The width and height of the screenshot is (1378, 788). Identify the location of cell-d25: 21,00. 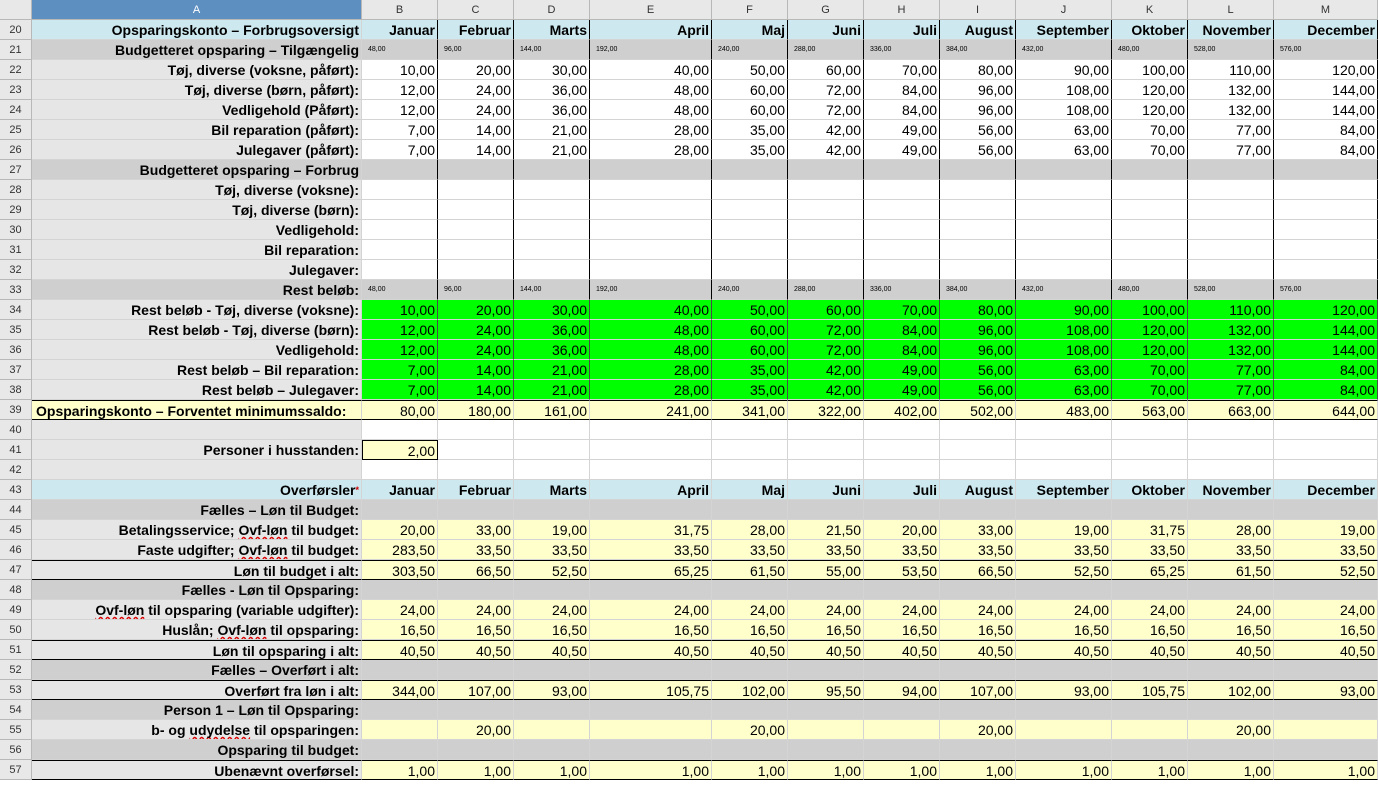
(552, 130).